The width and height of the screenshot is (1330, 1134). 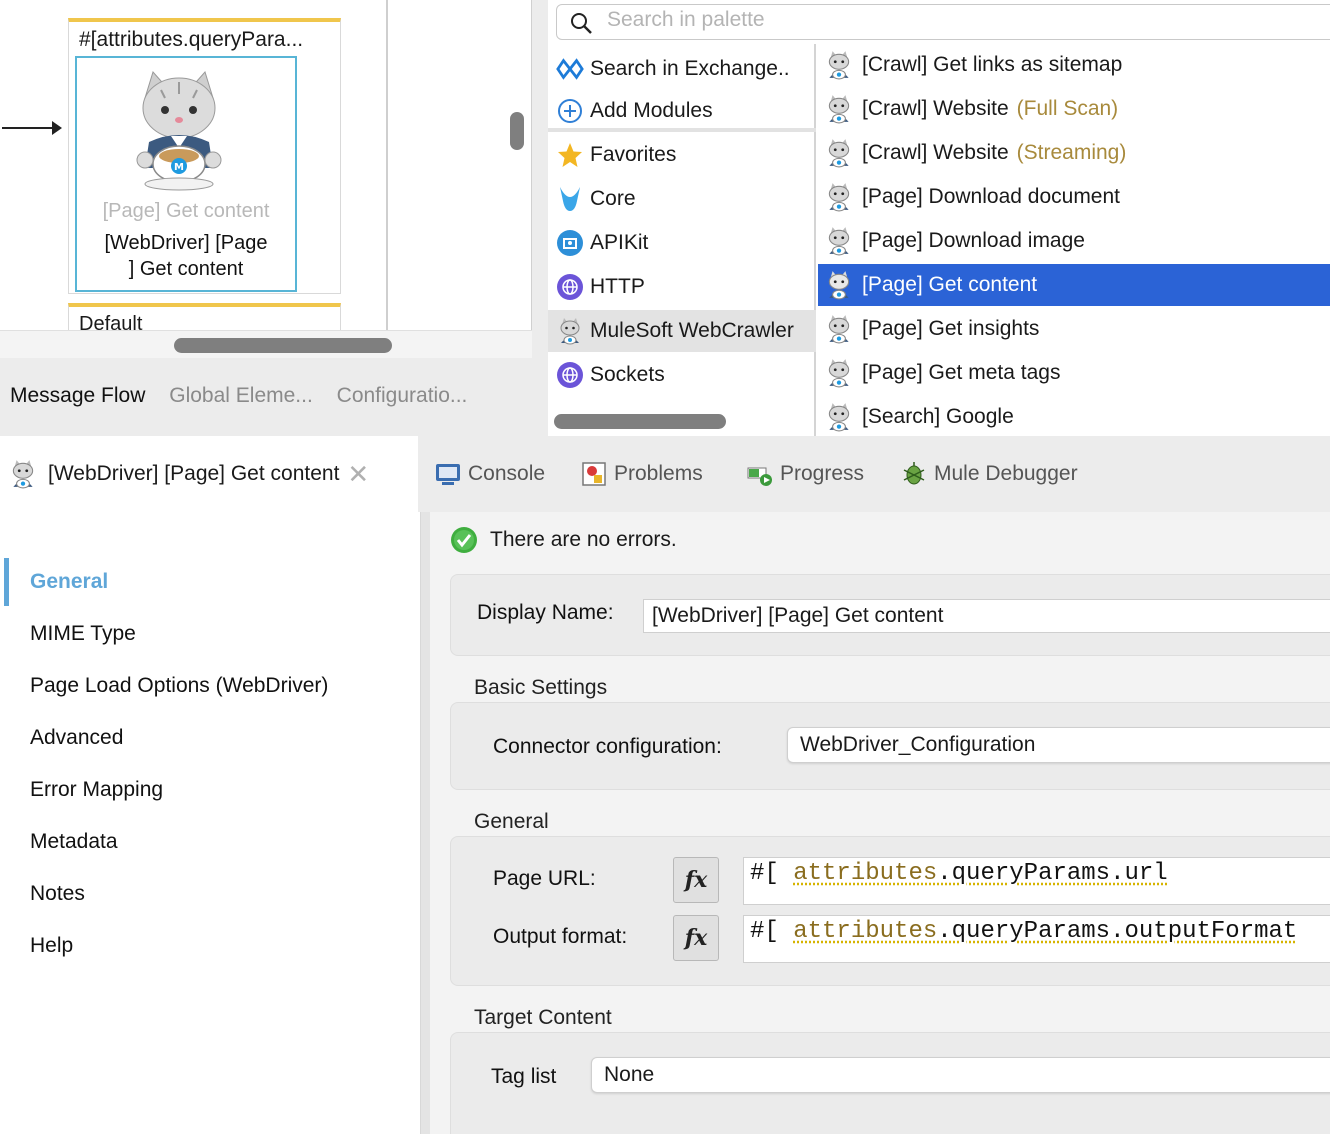 I want to click on nav-item-metadata: Metadata, so click(x=74, y=842).